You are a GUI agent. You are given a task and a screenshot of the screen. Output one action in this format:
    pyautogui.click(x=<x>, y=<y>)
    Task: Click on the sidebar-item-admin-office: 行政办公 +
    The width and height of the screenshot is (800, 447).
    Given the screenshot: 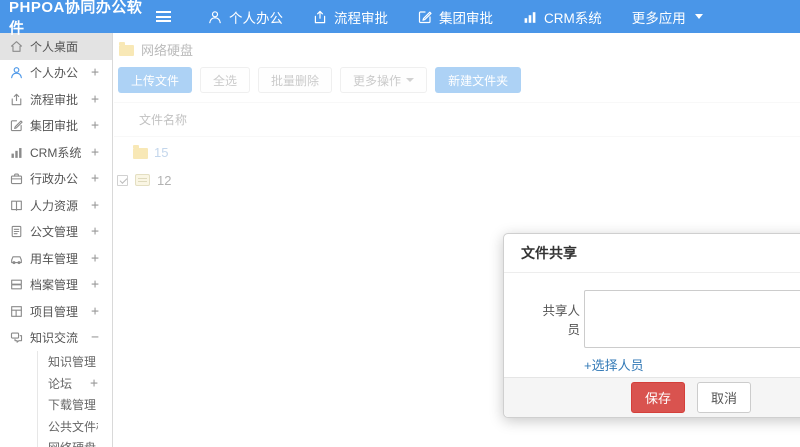 What is the action you would take?
    pyautogui.click(x=56, y=179)
    